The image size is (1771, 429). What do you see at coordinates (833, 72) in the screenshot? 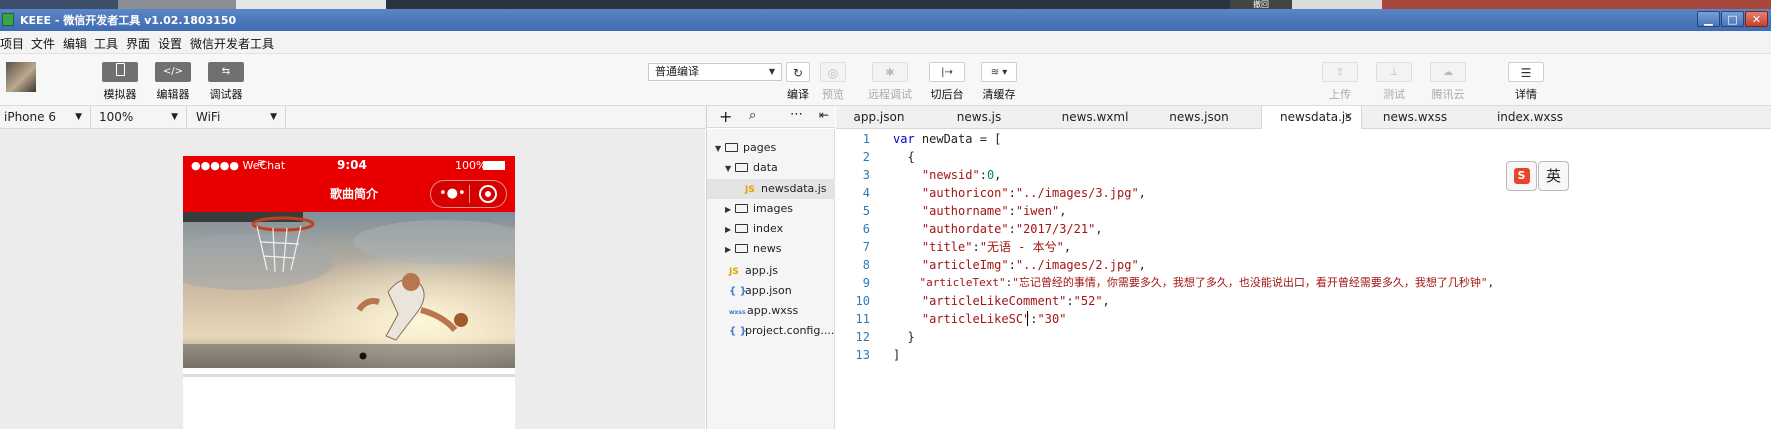
I see `eye-icon: ◎` at bounding box center [833, 72].